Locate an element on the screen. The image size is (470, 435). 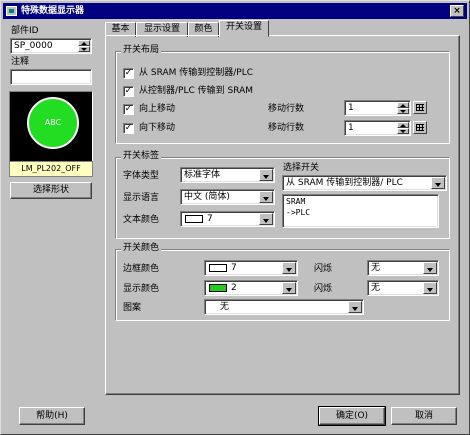
part-id-spinner is located at coordinates (84, 46).